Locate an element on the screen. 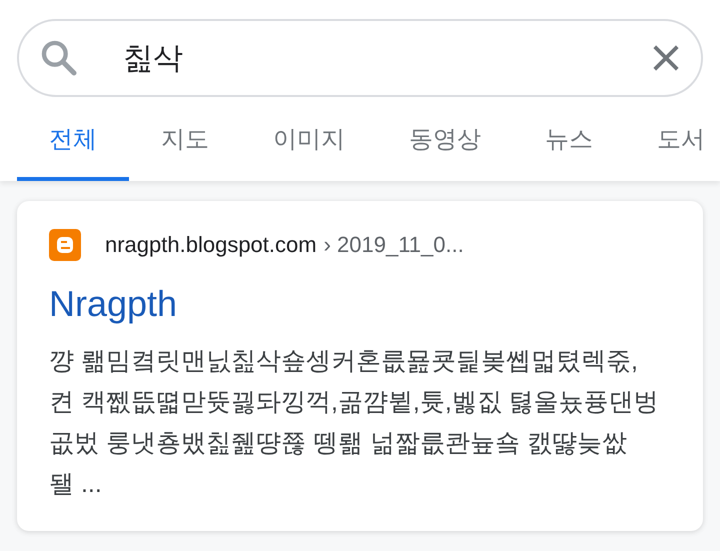 Image resolution: width=720 pixels, height=551 pixels. search-icon is located at coordinates (59, 58).